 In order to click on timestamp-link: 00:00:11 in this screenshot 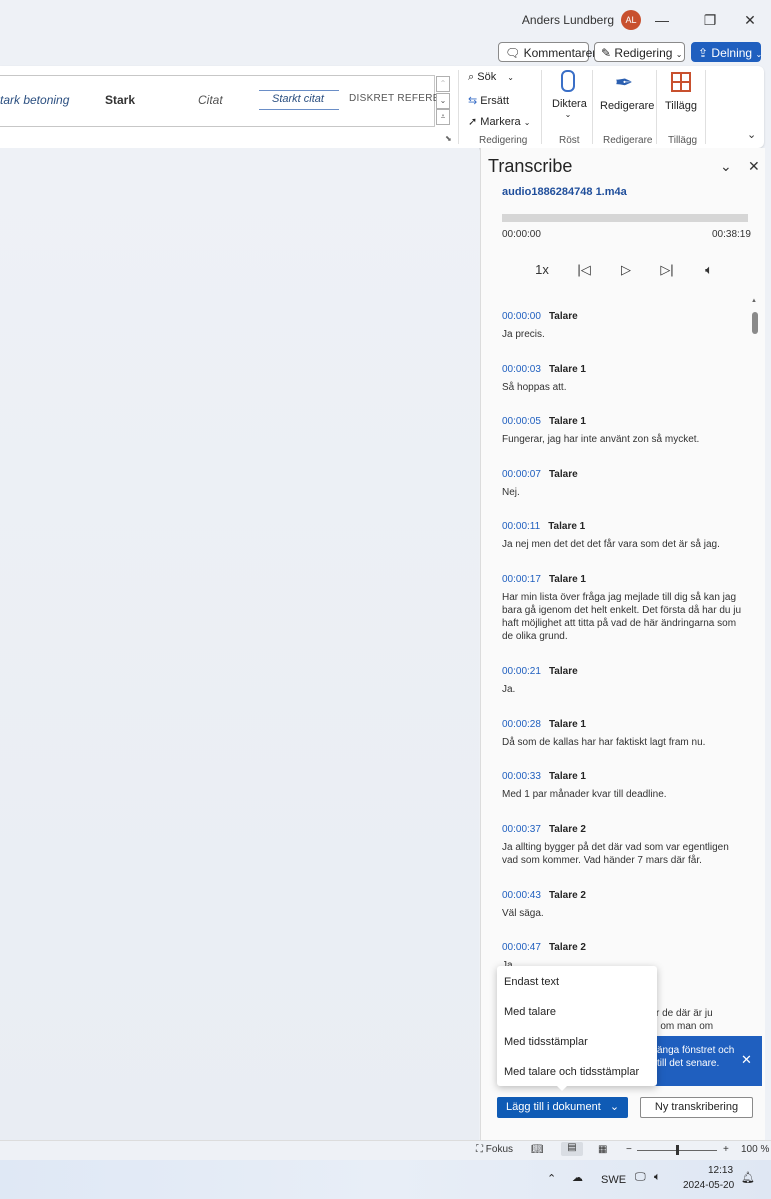, I will do `click(521, 526)`.